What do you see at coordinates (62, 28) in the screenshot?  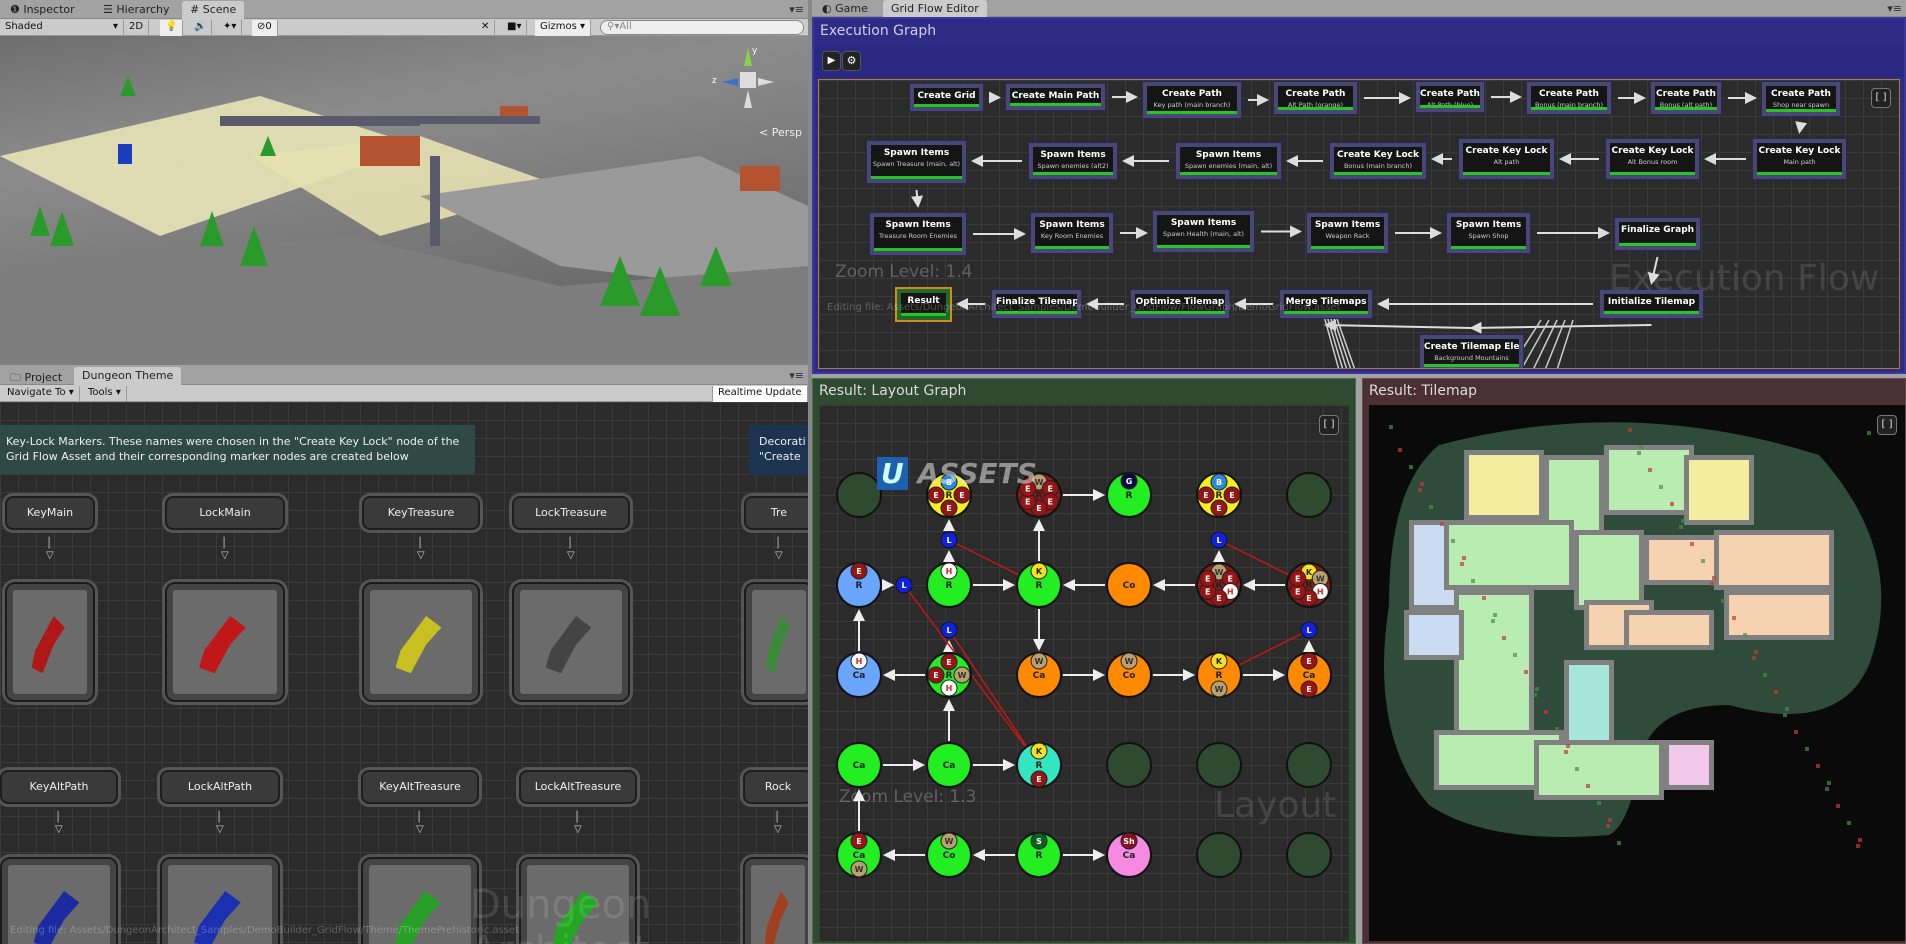 I see `shading-dropdown: Shaded ▾` at bounding box center [62, 28].